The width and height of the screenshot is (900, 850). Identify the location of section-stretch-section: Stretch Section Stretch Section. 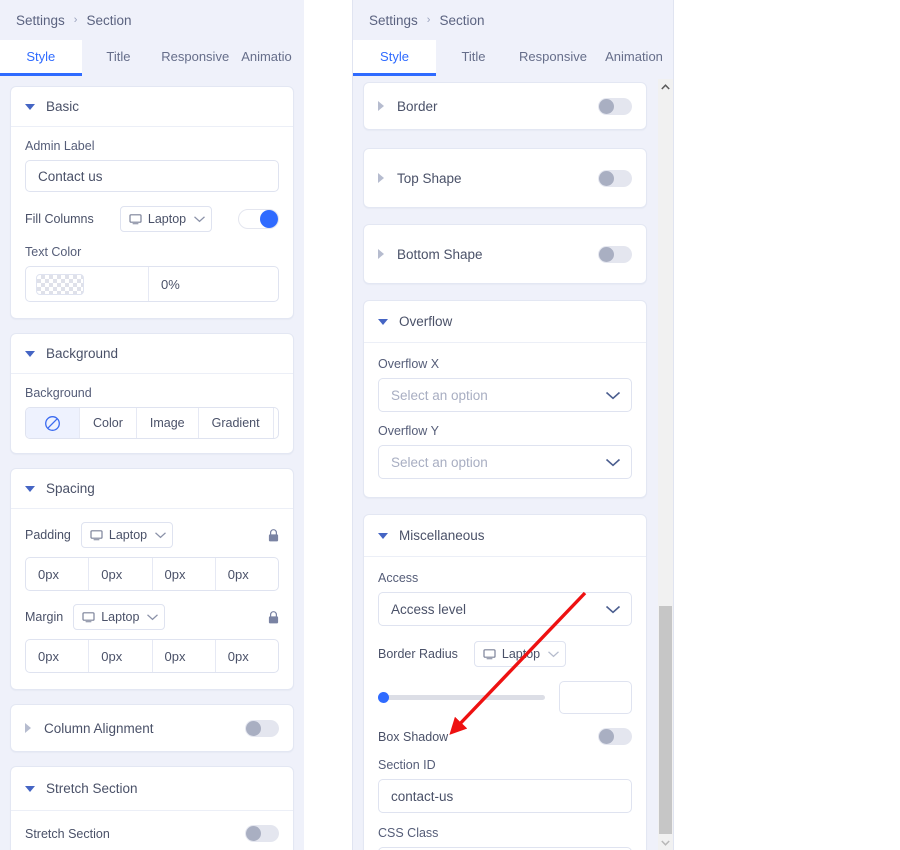
(152, 808).